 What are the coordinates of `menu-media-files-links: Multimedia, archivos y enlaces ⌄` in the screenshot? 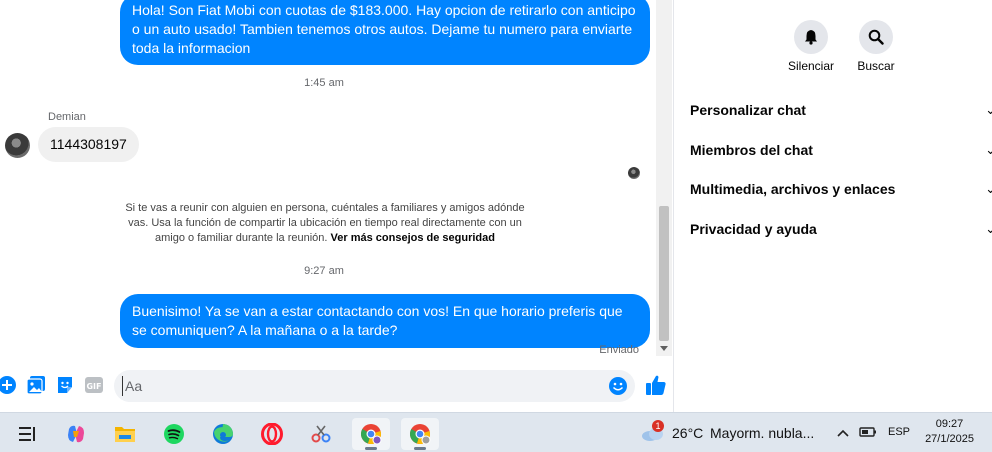 It's located at (841, 189).